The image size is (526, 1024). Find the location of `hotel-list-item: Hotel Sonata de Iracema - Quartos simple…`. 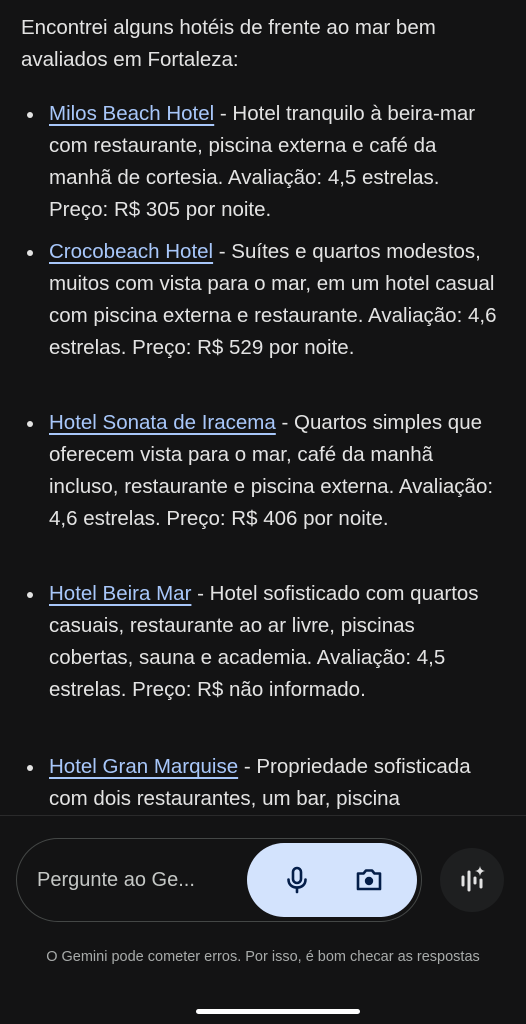

hotel-list-item: Hotel Sonata de Iracema - Quartos simple… is located at coordinates (265, 471).